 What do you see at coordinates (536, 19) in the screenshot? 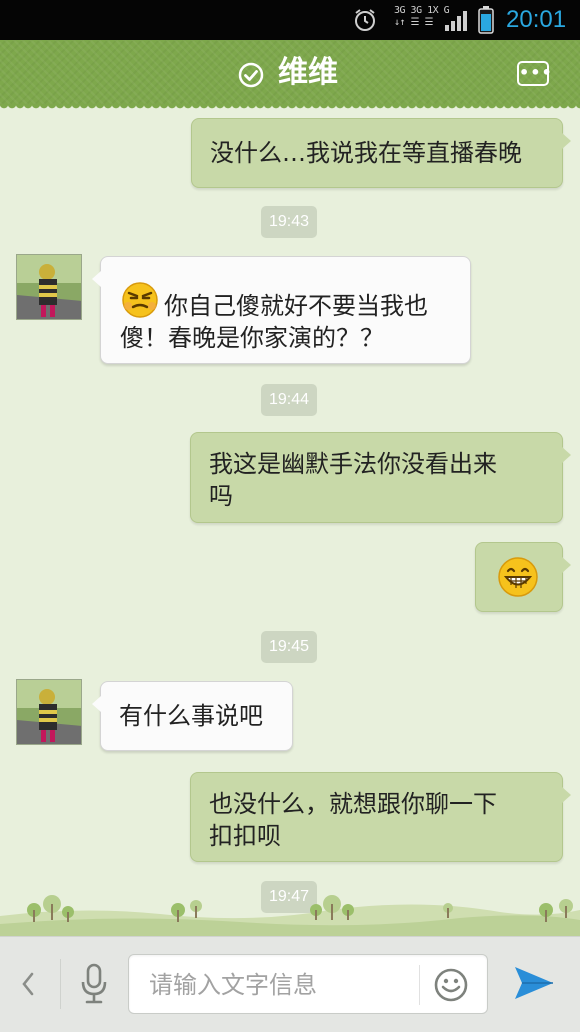
I see `status-clock: 20:01` at bounding box center [536, 19].